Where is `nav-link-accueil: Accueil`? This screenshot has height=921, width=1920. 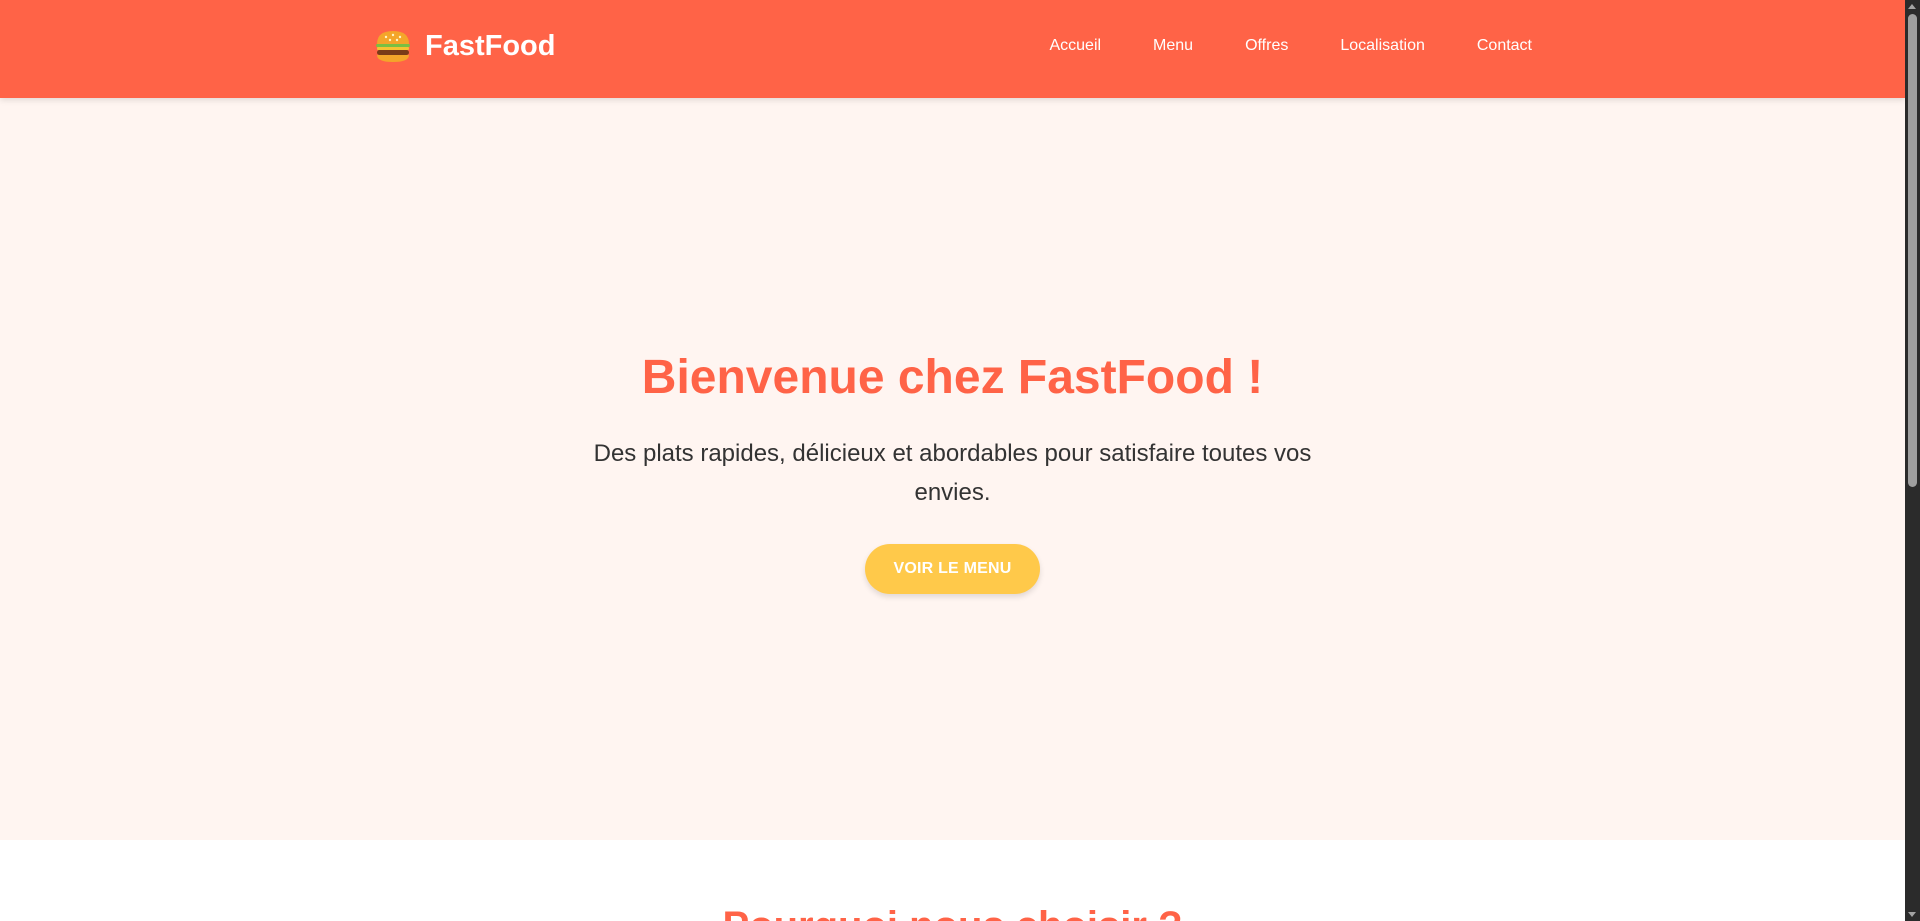 nav-link-accueil: Accueil is located at coordinates (1075, 46).